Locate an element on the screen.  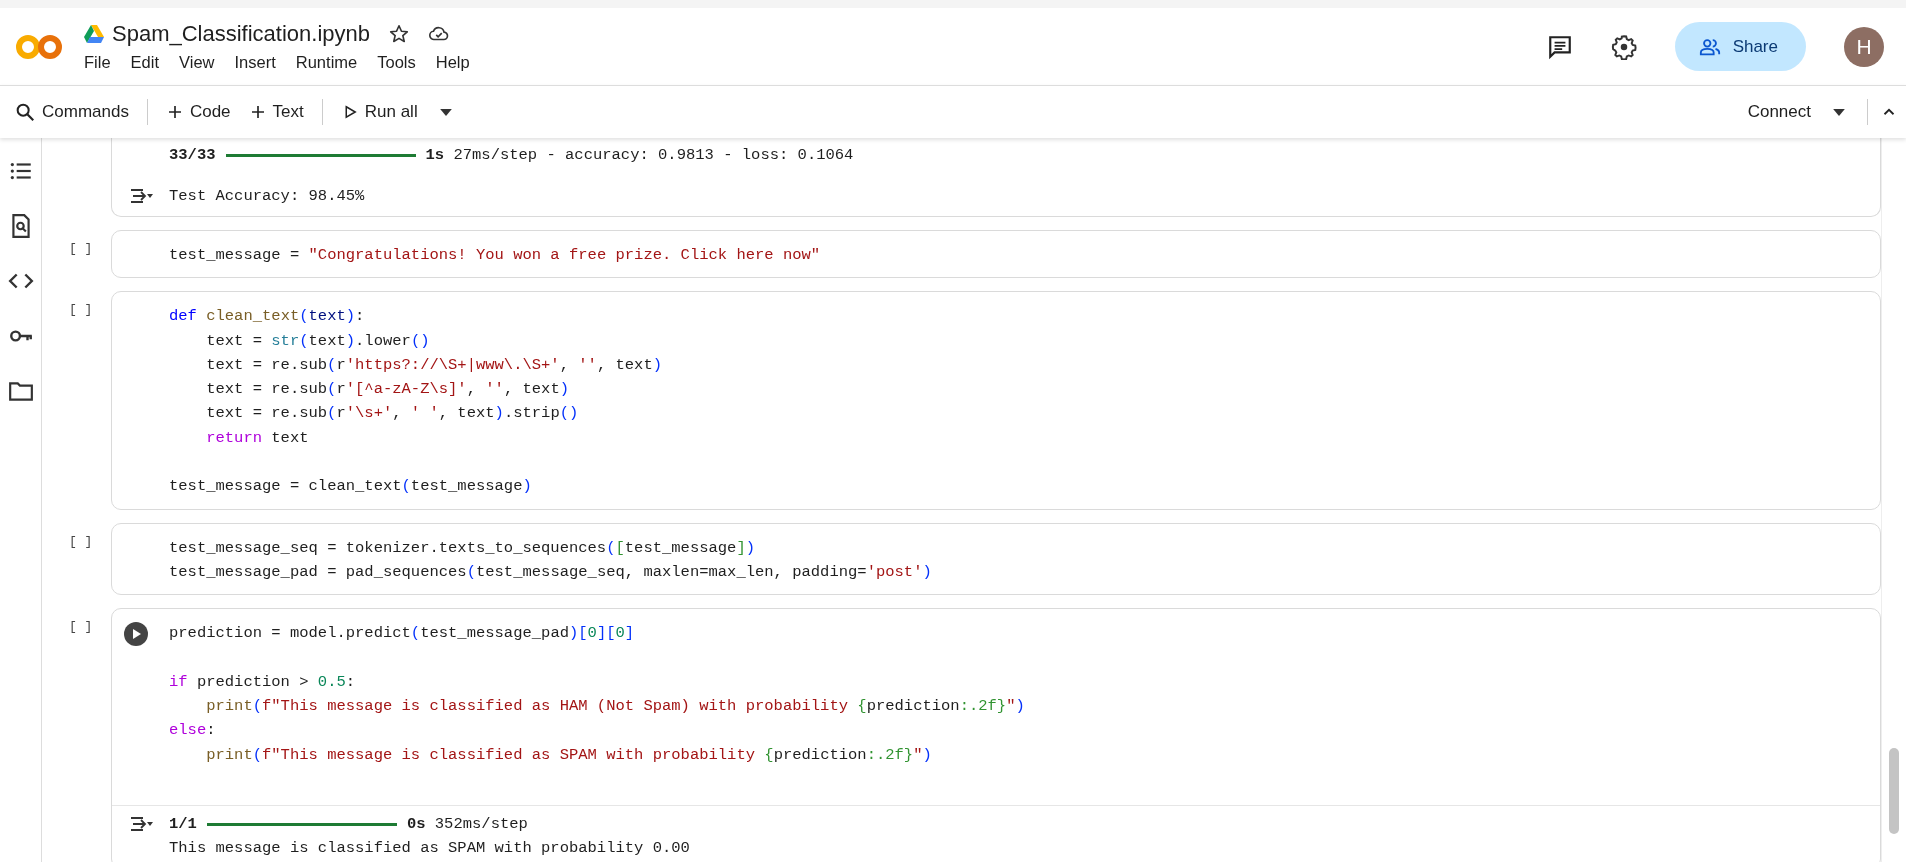
notebook-title: Spam_Classification.ipynb is located at coordinates (241, 34).